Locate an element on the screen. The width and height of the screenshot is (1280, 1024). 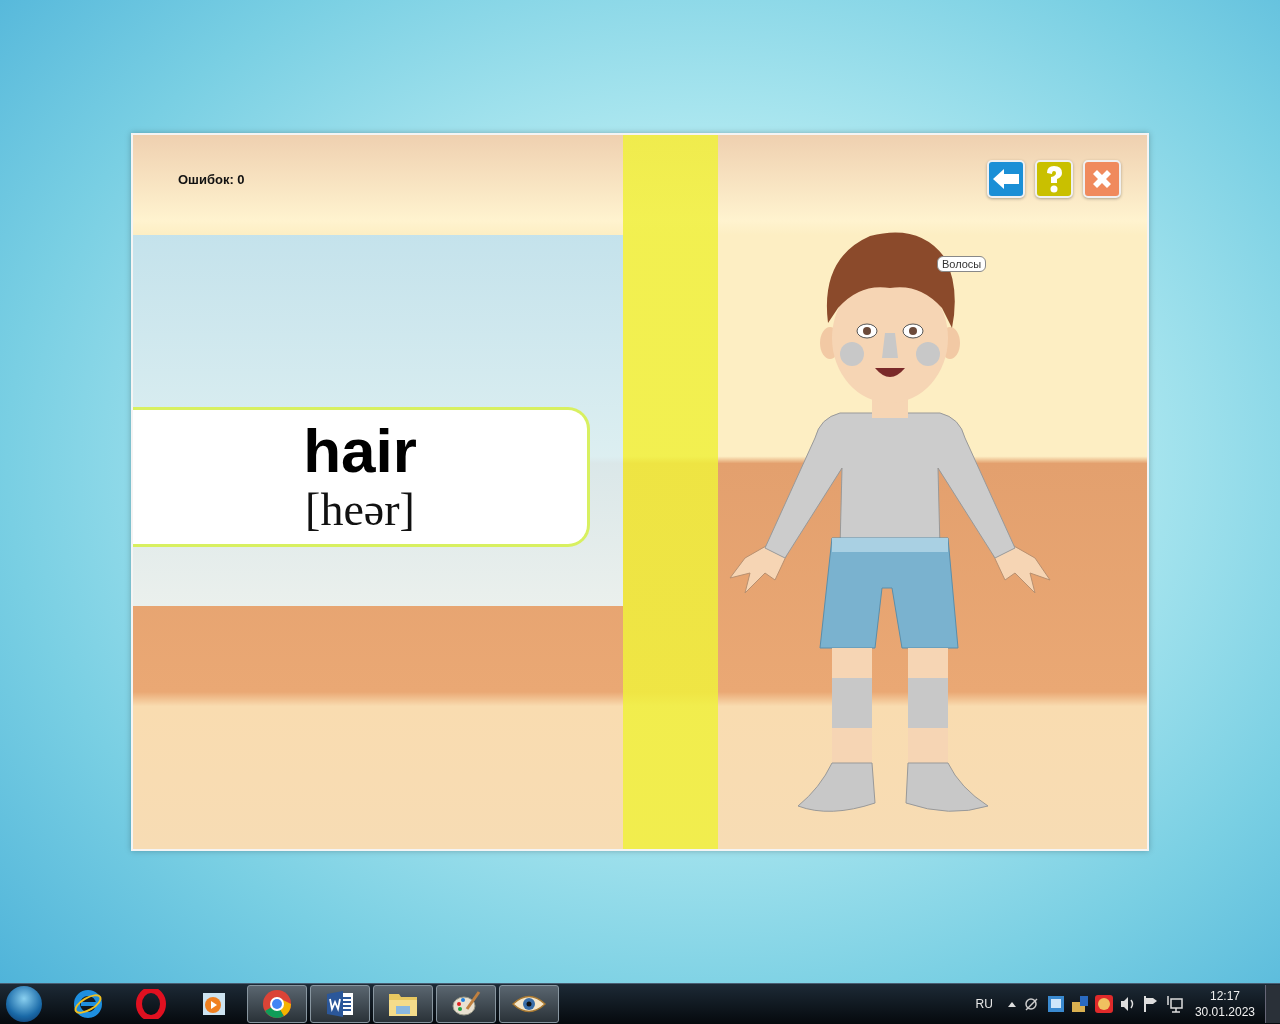
play-icon is located at coordinates (214, 1004).